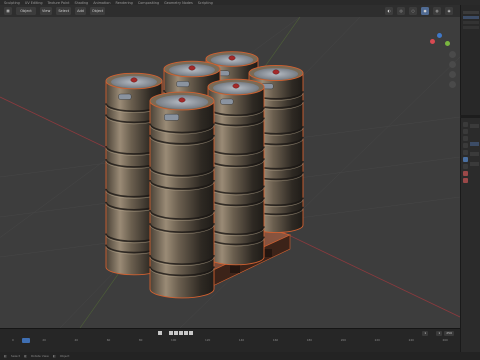 This screenshot has height=360, width=480. I want to click on ruler-label: 0, so click(13, 340).